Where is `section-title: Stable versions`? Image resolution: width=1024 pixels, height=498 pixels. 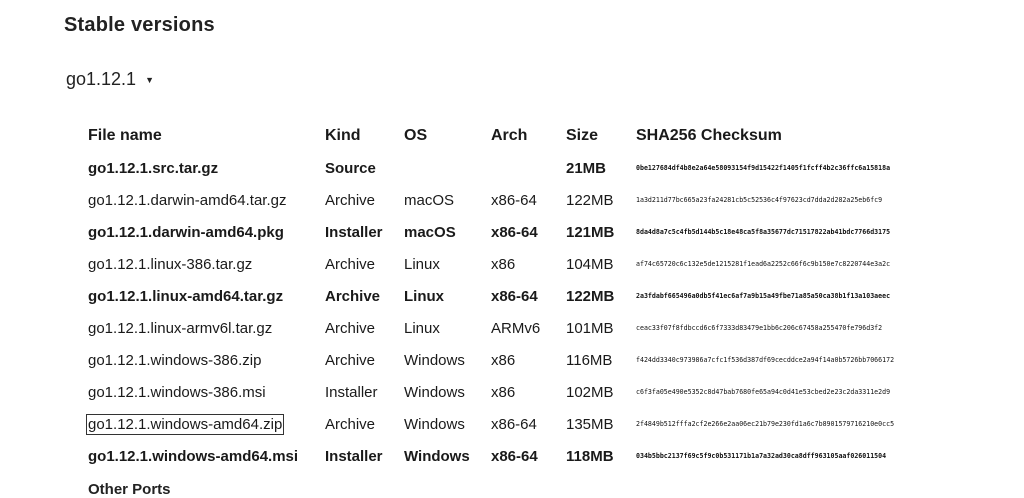 section-title: Stable versions is located at coordinates (139, 25).